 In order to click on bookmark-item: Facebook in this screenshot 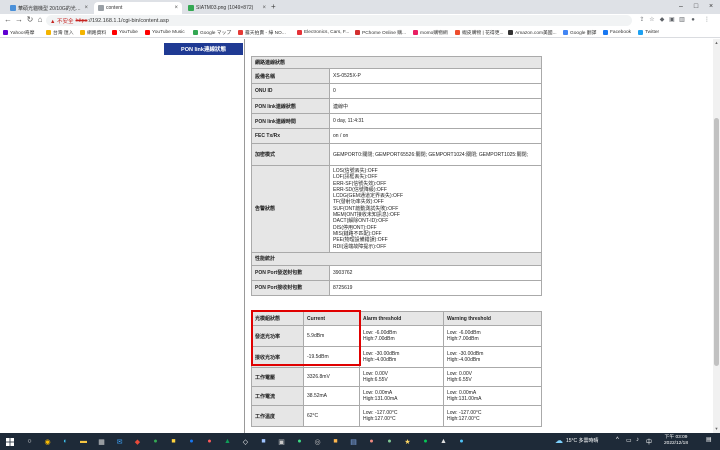, I will do `click(617, 32)`.